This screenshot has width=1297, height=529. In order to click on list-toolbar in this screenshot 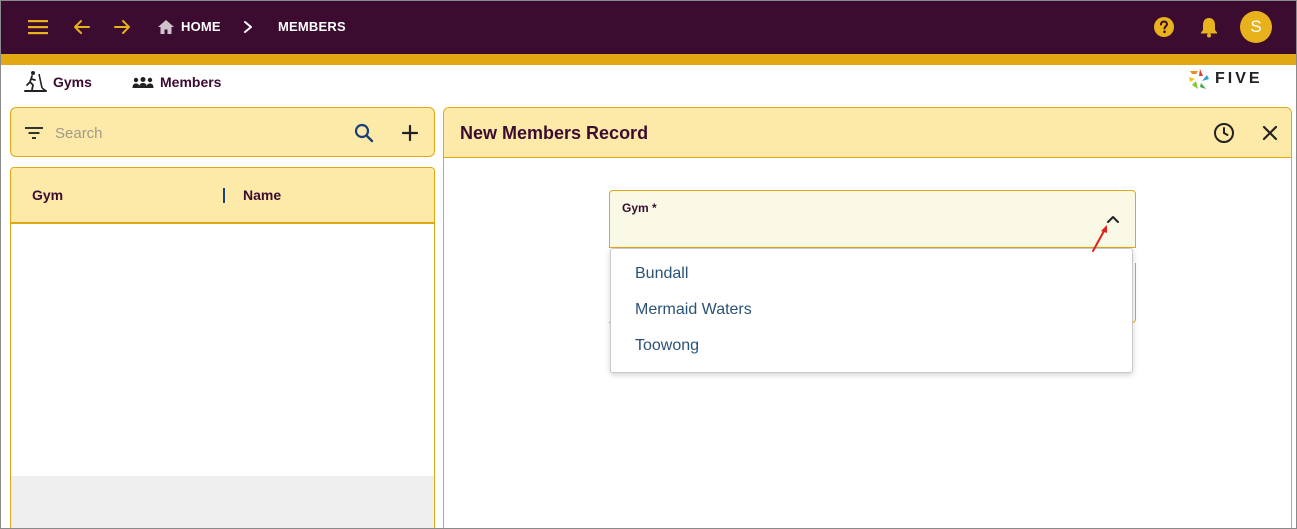, I will do `click(222, 132)`.